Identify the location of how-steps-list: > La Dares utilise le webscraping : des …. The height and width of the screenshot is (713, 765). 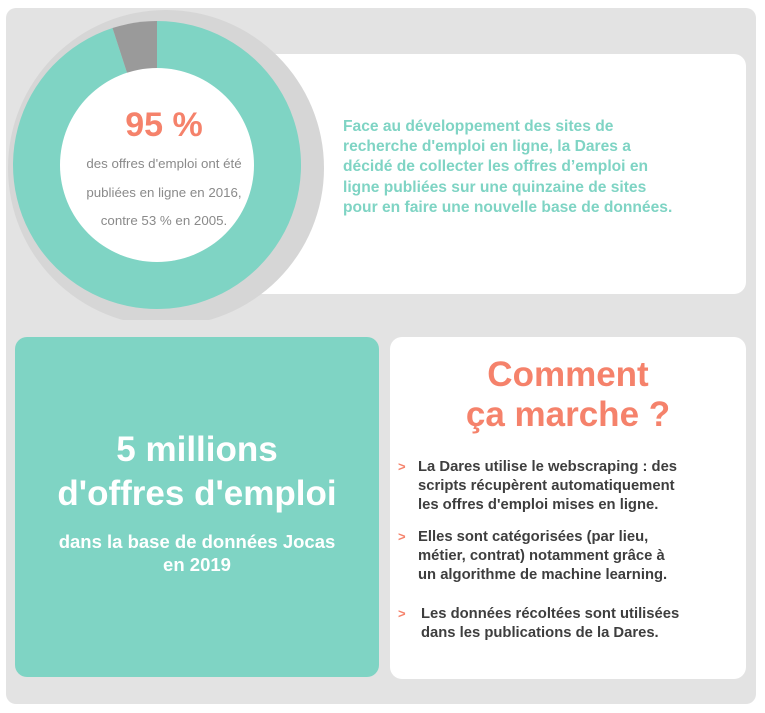
(568, 550).